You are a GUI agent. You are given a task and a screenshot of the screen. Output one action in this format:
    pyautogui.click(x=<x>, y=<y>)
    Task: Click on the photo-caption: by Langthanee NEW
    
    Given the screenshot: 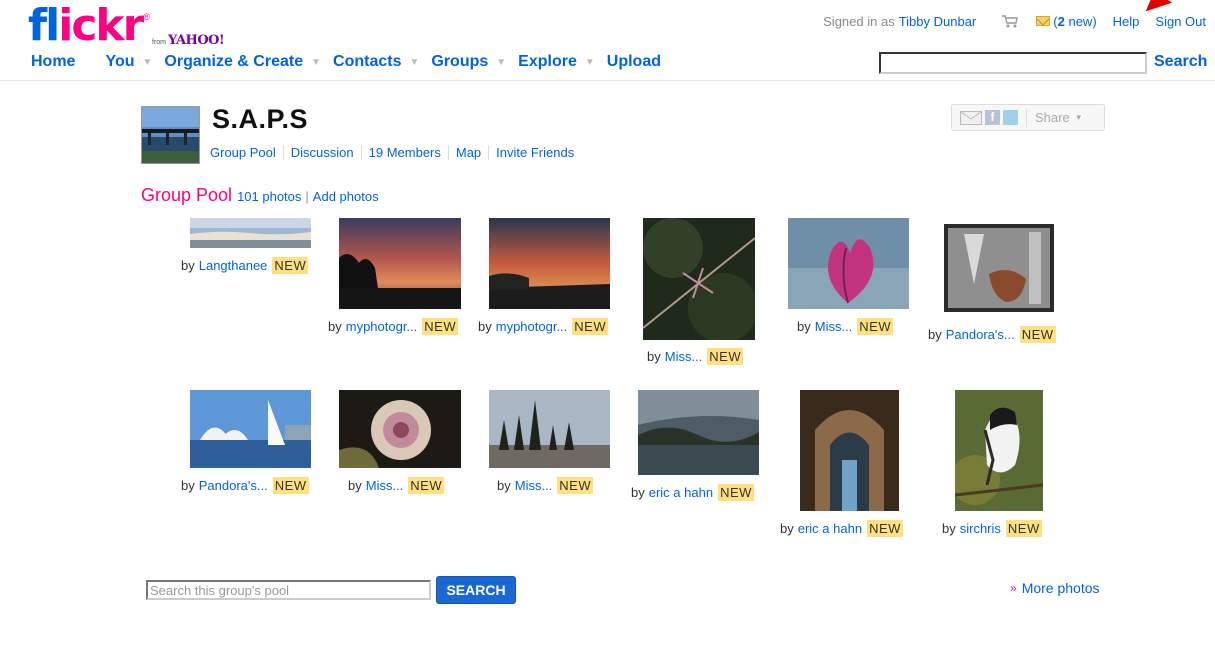 What is the action you would take?
    pyautogui.click(x=245, y=265)
    